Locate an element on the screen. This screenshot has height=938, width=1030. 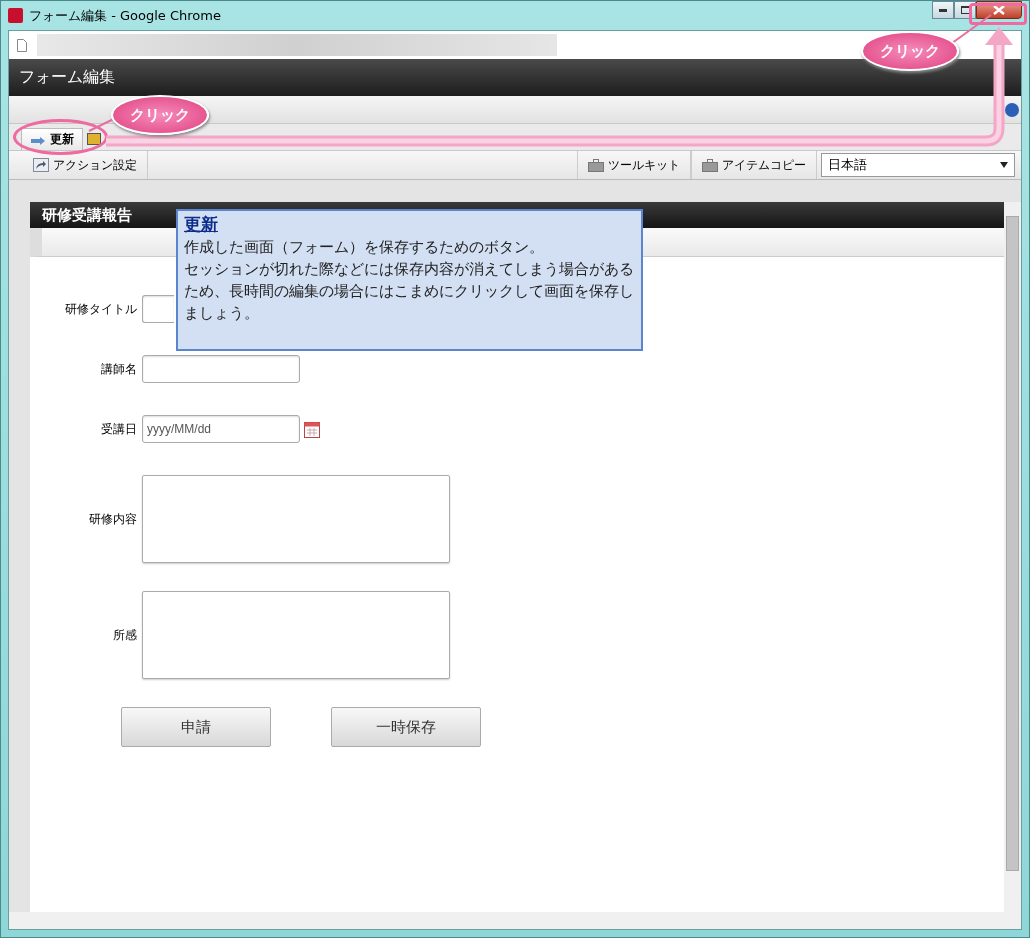
field-label: 受講日 is located at coordinates (119, 429).